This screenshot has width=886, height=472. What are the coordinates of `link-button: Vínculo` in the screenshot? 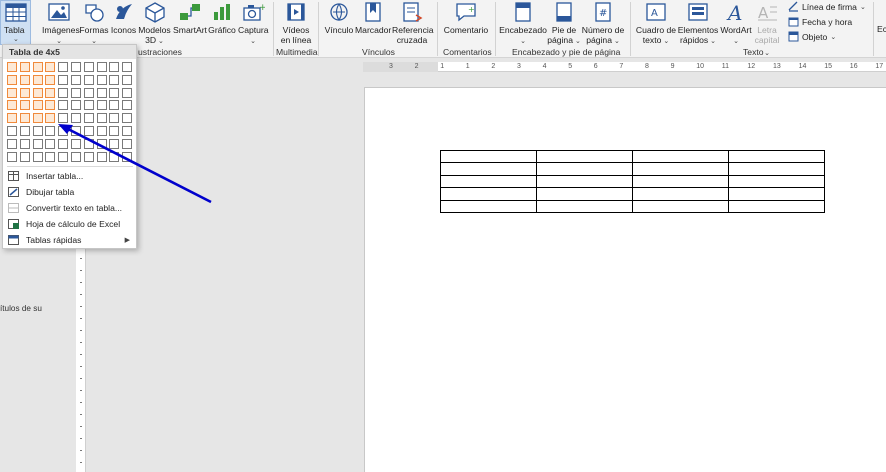 It's located at (339, 17).